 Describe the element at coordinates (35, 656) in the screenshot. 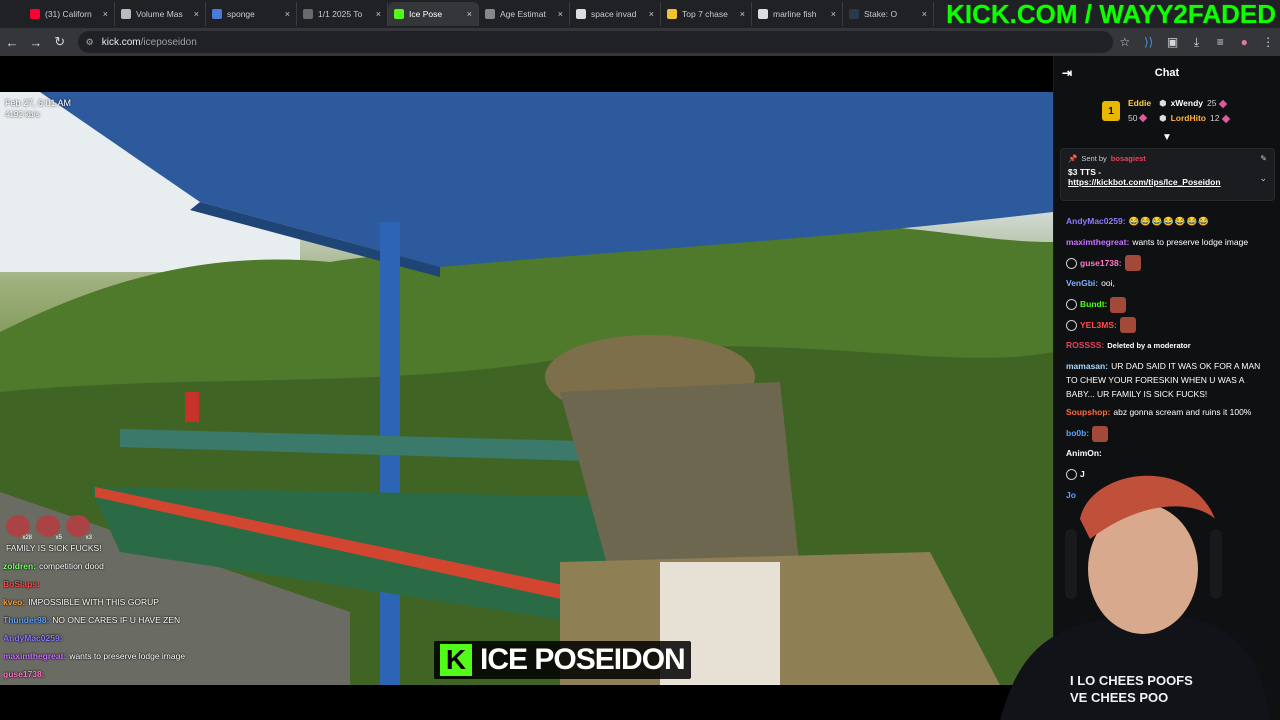

I see `overlay-chat-user: maximthegreat:` at that location.